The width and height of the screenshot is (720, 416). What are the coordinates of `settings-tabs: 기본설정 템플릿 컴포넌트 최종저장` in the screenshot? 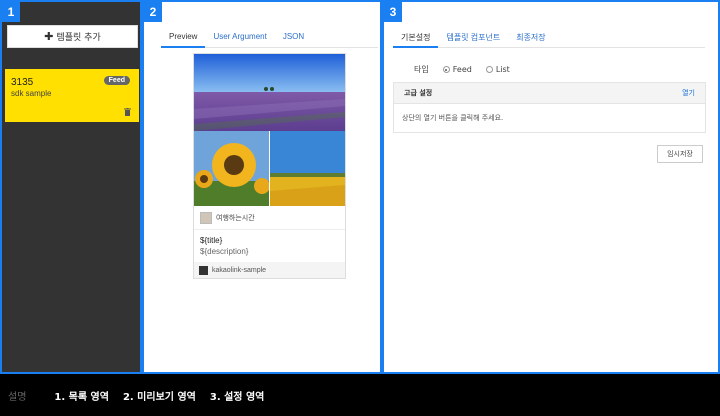 It's located at (549, 37).